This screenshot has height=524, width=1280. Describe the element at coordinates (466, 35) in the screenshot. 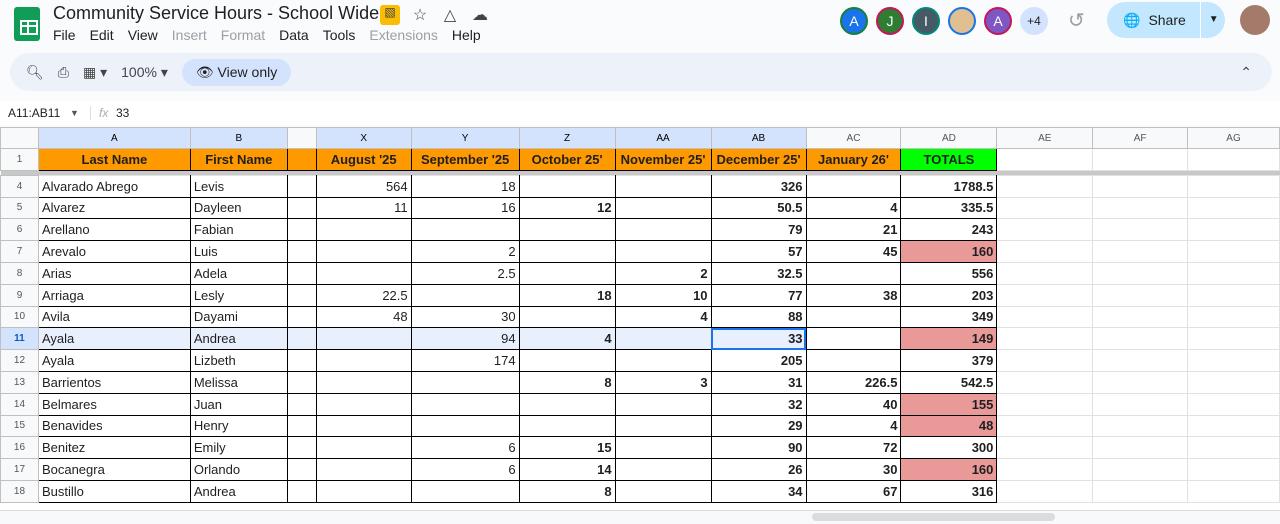

I see `menu-help: Help` at that location.